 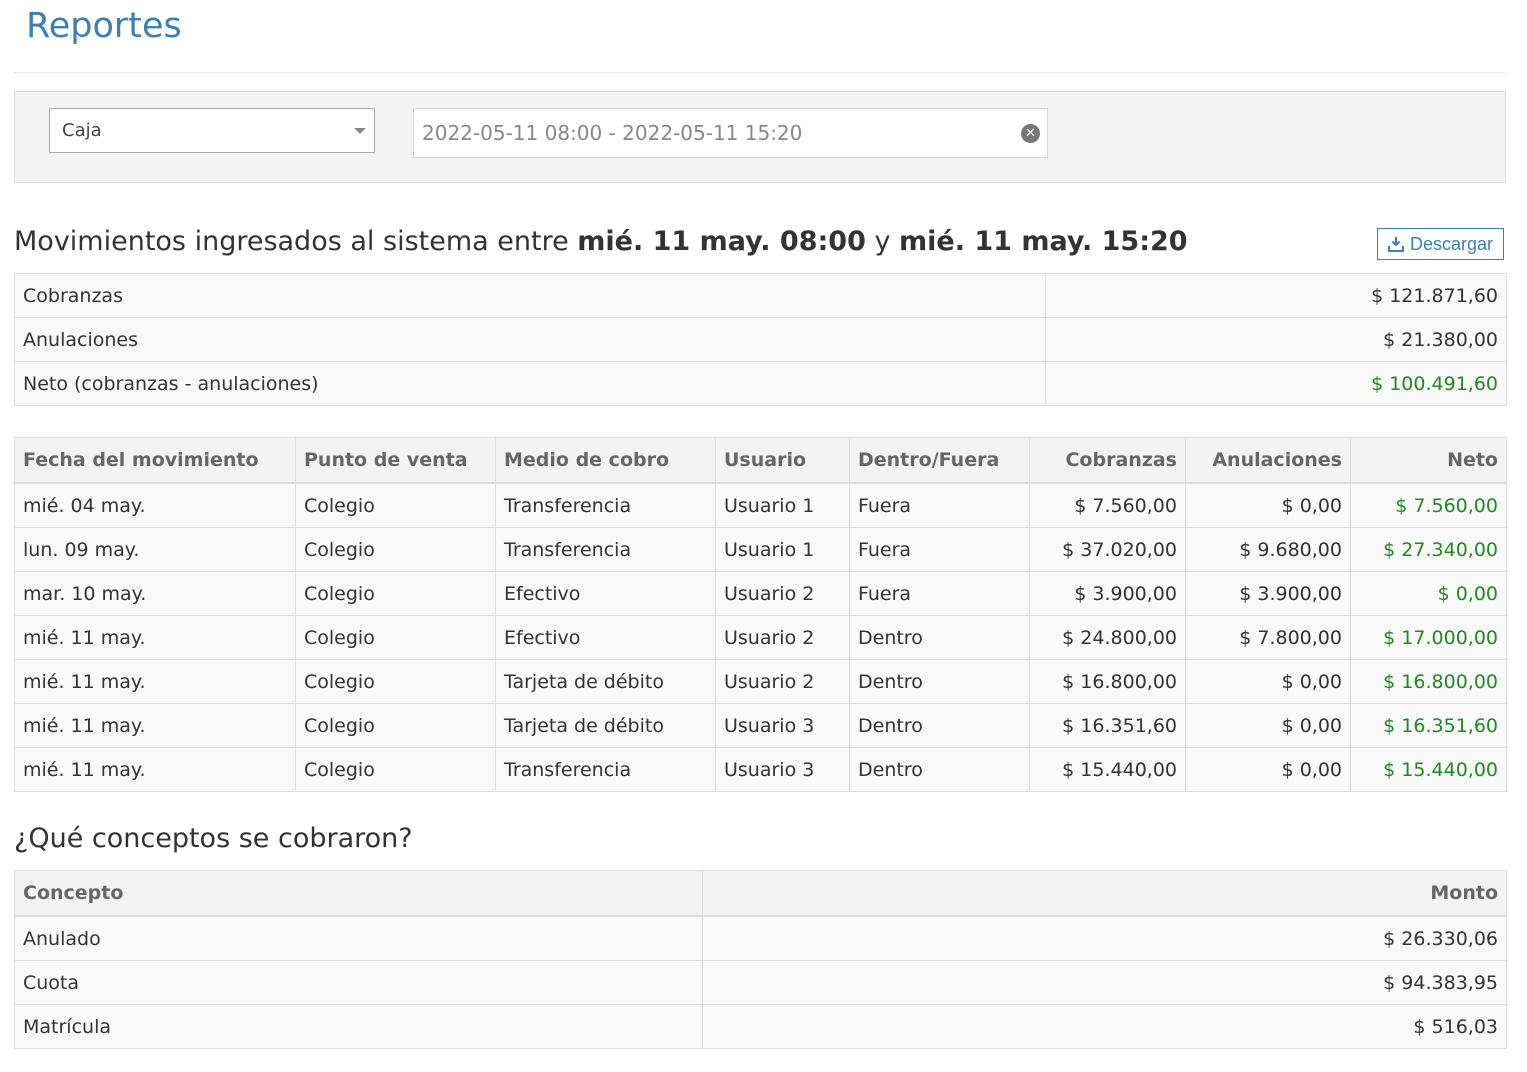 I want to click on table-cell: Cuota, so click(x=358, y=982).